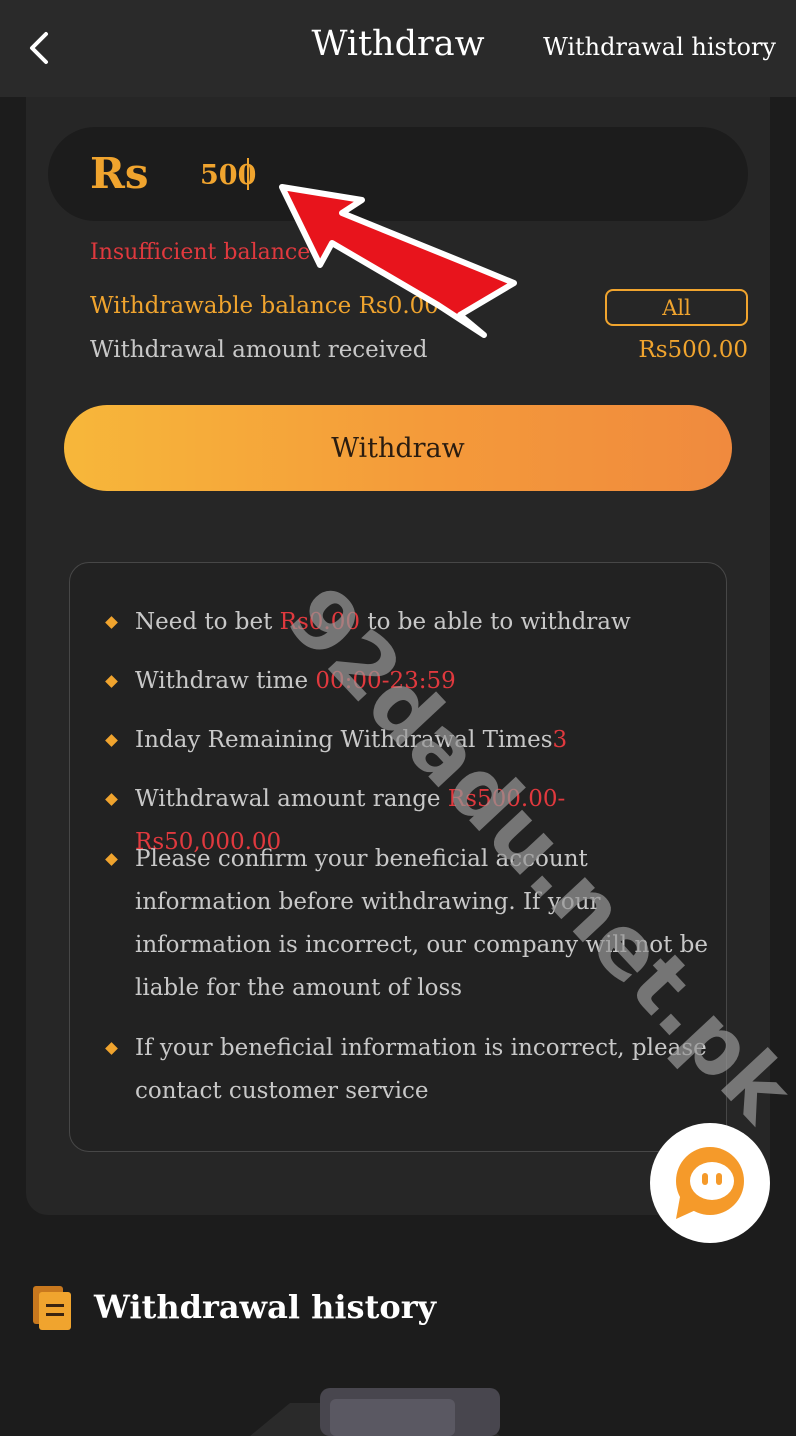  Describe the element at coordinates (375, 1412) in the screenshot. I see `empty-box-icon` at that location.